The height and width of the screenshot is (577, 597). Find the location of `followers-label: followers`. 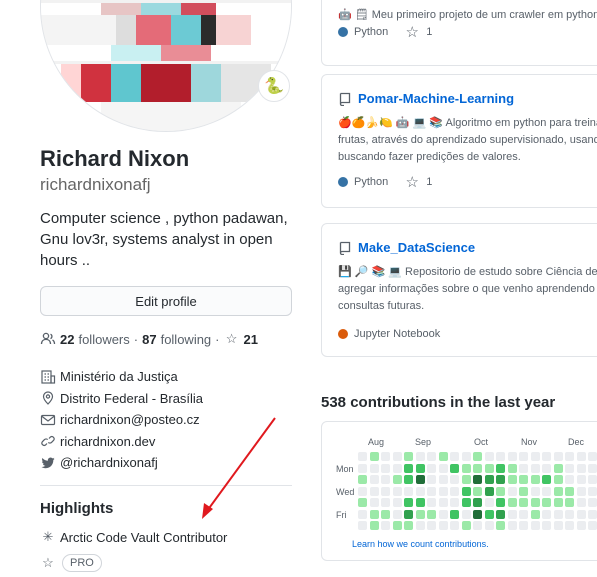

followers-label: followers is located at coordinates (103, 339).